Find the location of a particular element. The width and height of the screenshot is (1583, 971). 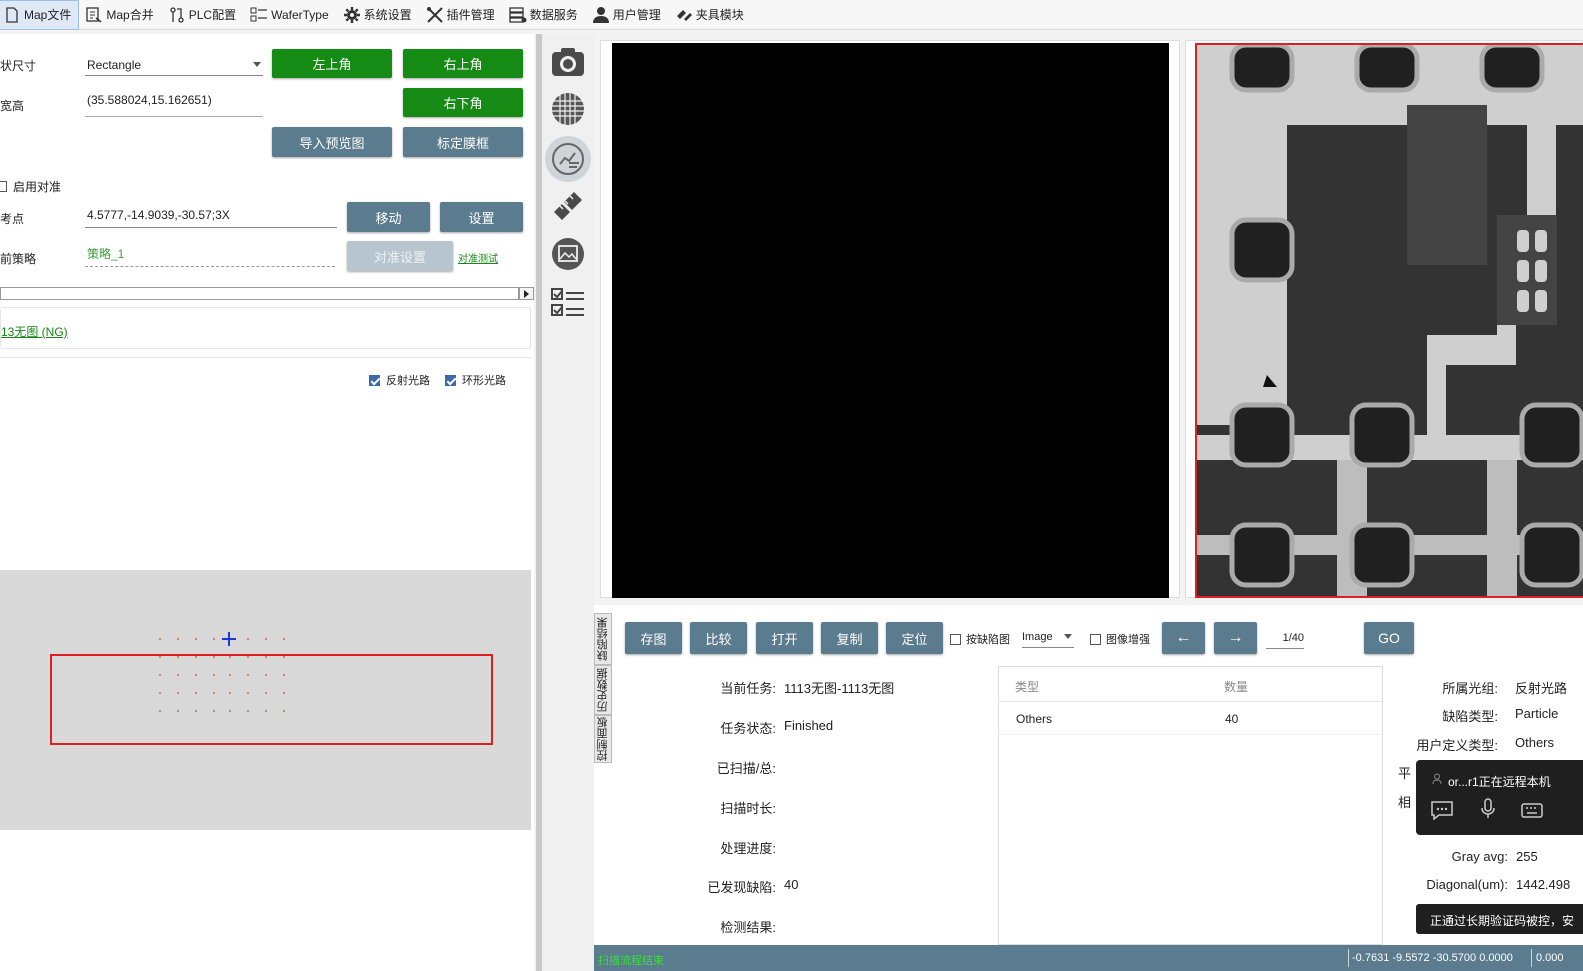

table-header: 类型 数量 is located at coordinates (1190, 684).